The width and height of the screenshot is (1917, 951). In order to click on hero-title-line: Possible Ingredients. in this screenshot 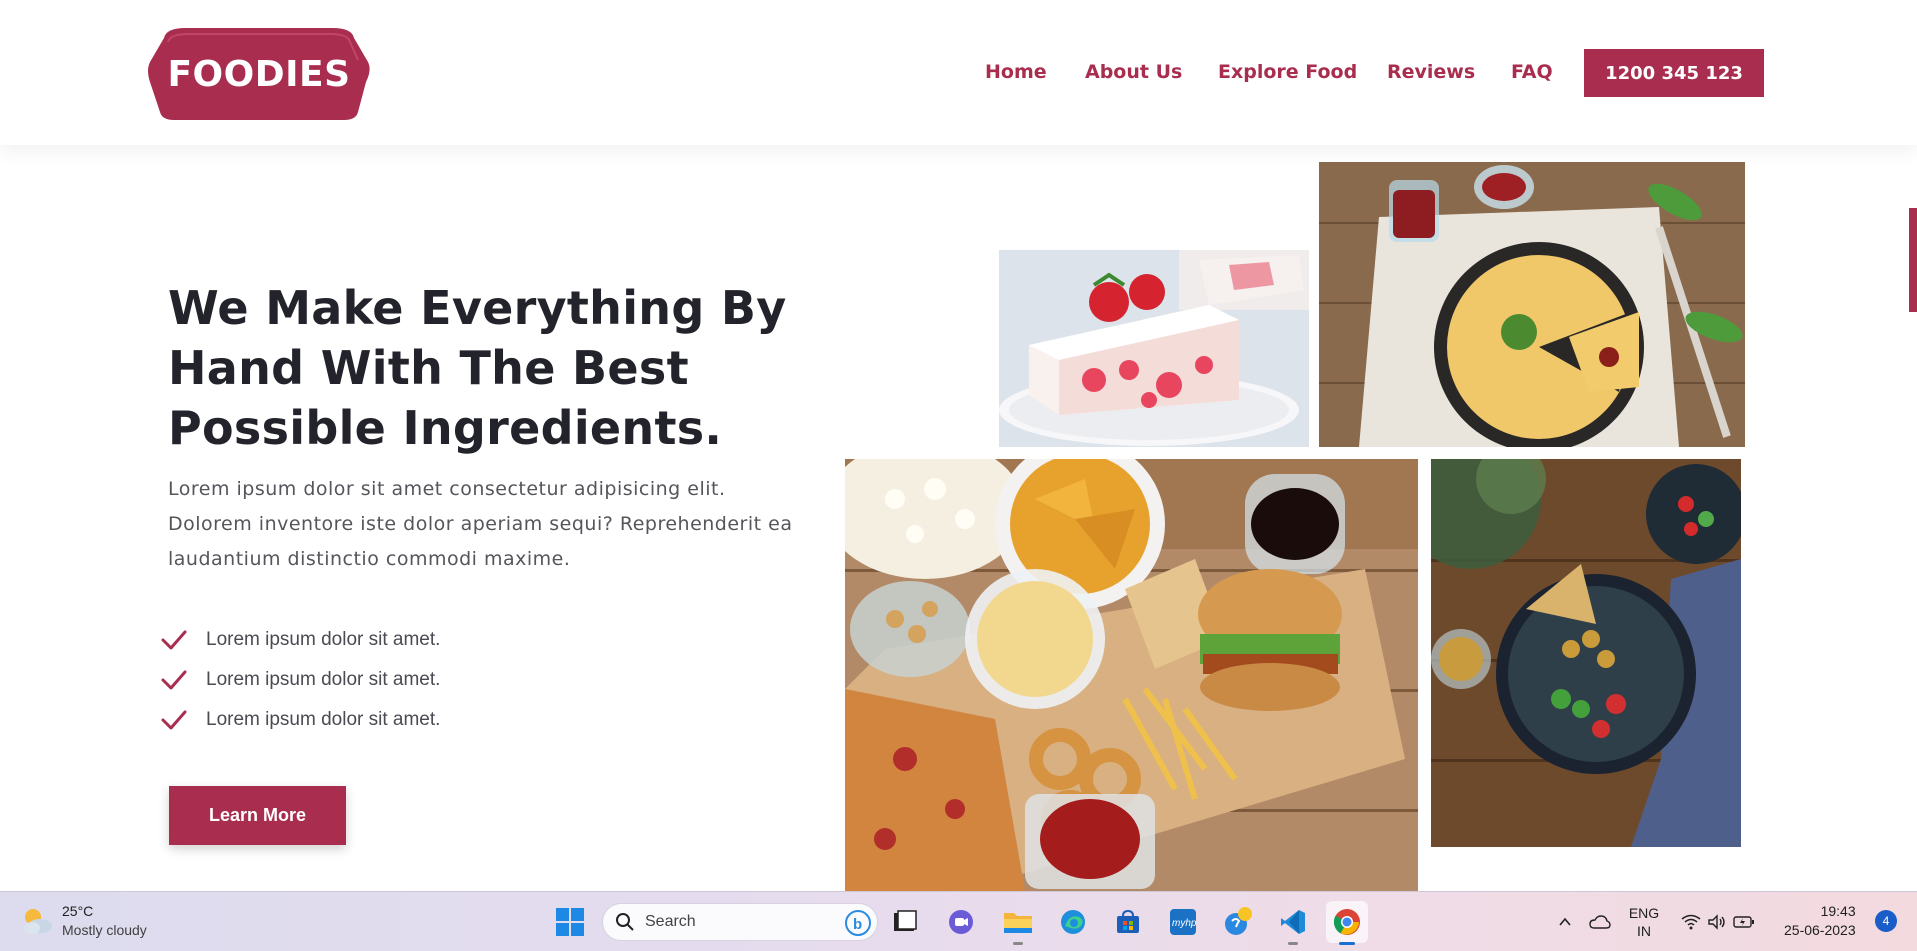, I will do `click(445, 428)`.